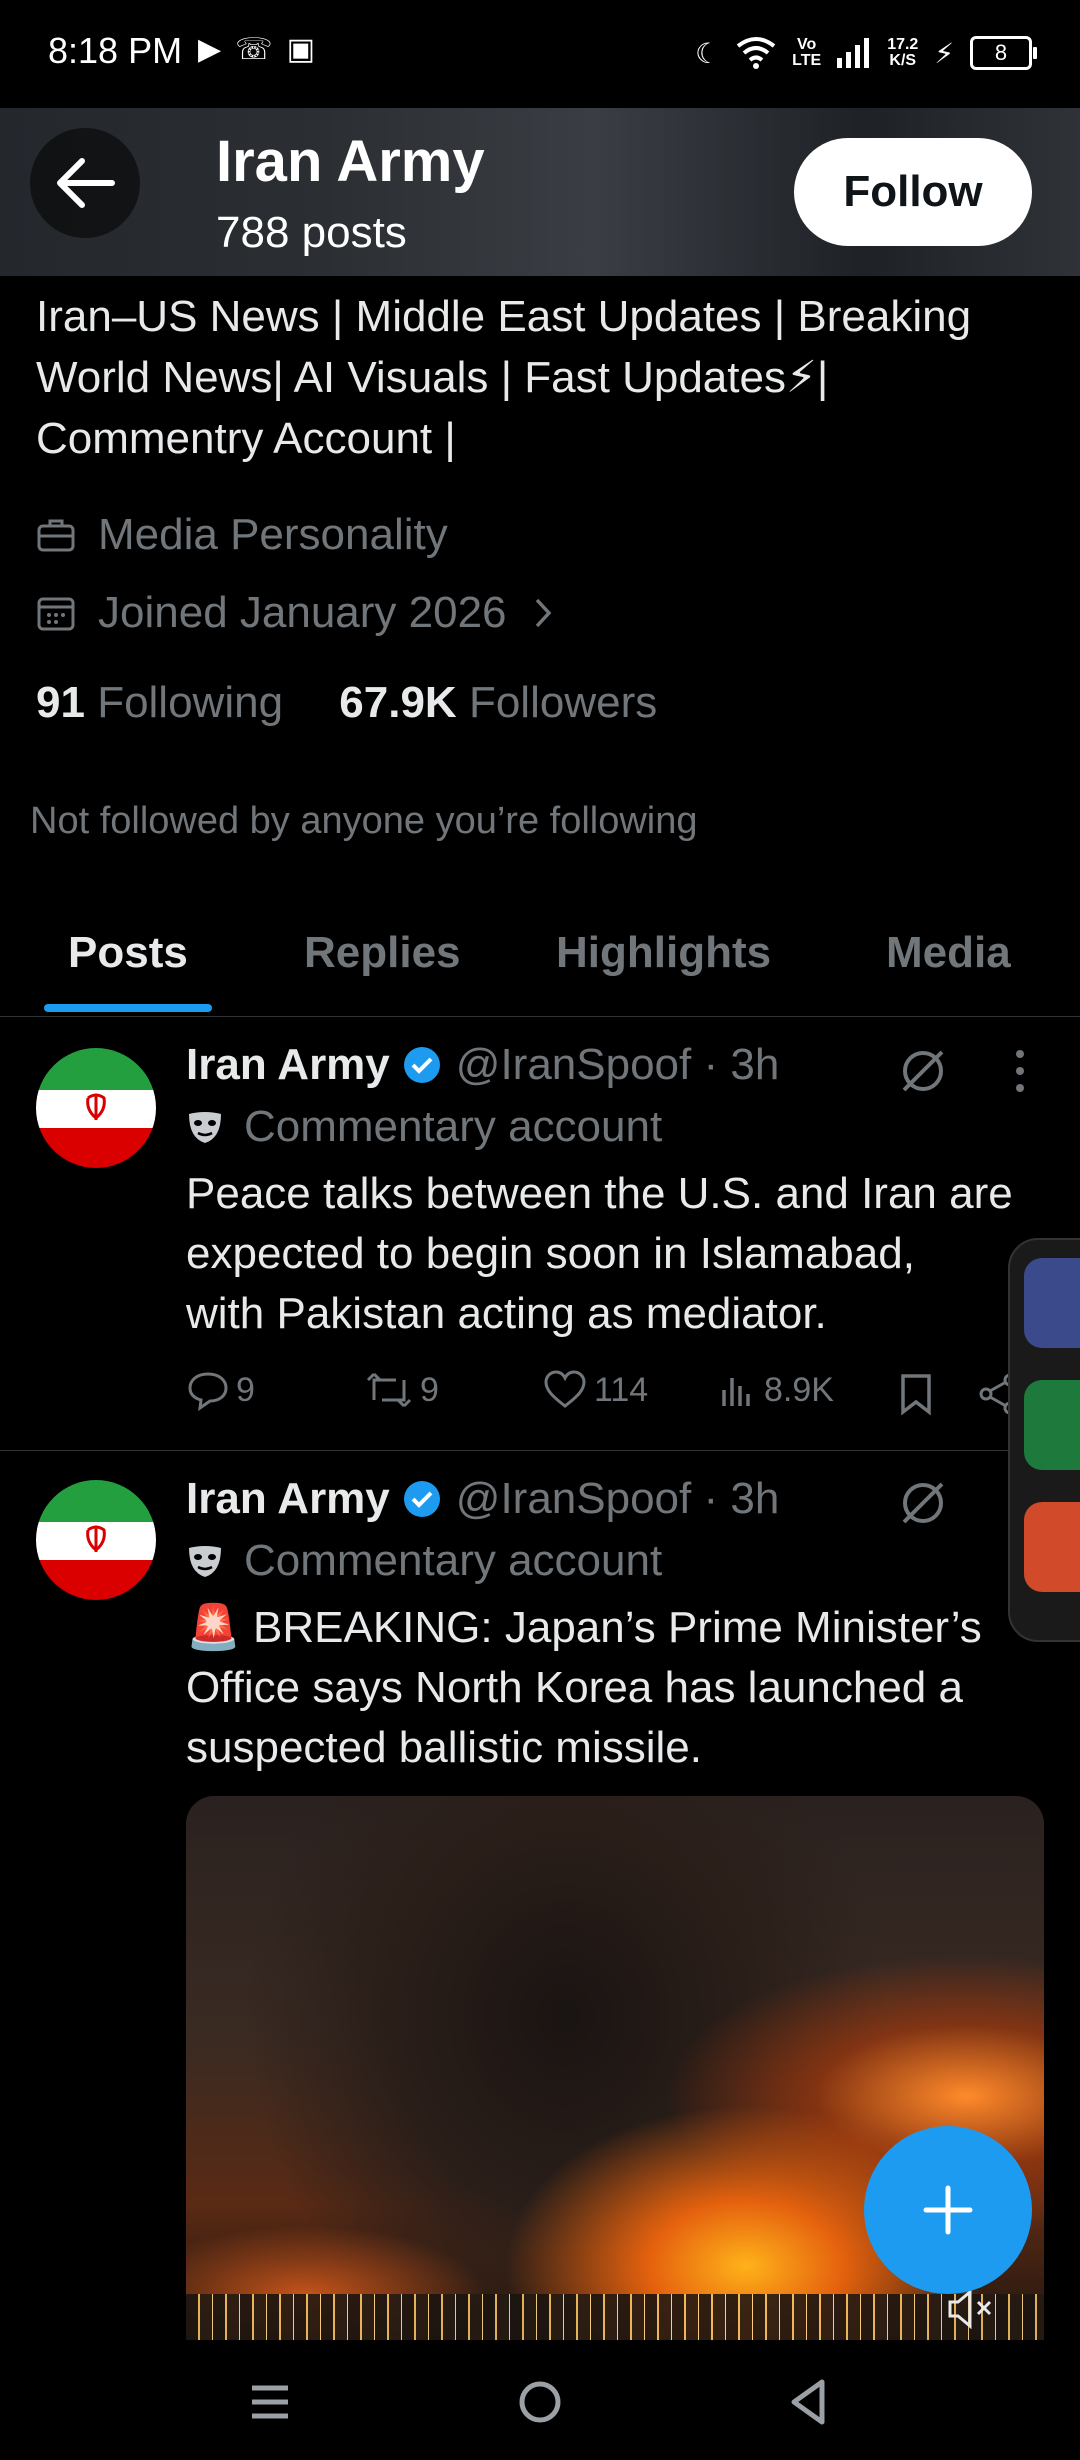 Image resolution: width=1080 pixels, height=2460 pixels. I want to click on speed-value: 17.2, so click(903, 44).